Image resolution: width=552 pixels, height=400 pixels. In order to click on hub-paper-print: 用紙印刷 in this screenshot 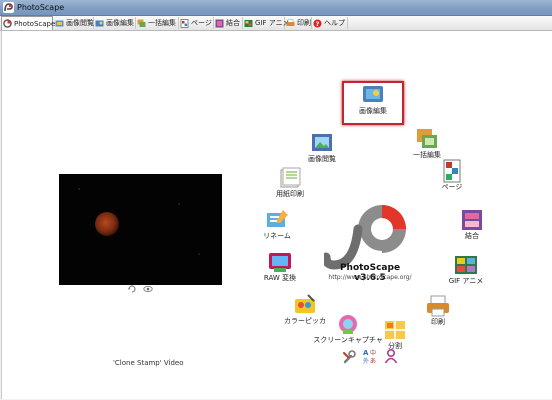, I will do `click(290, 182)`.